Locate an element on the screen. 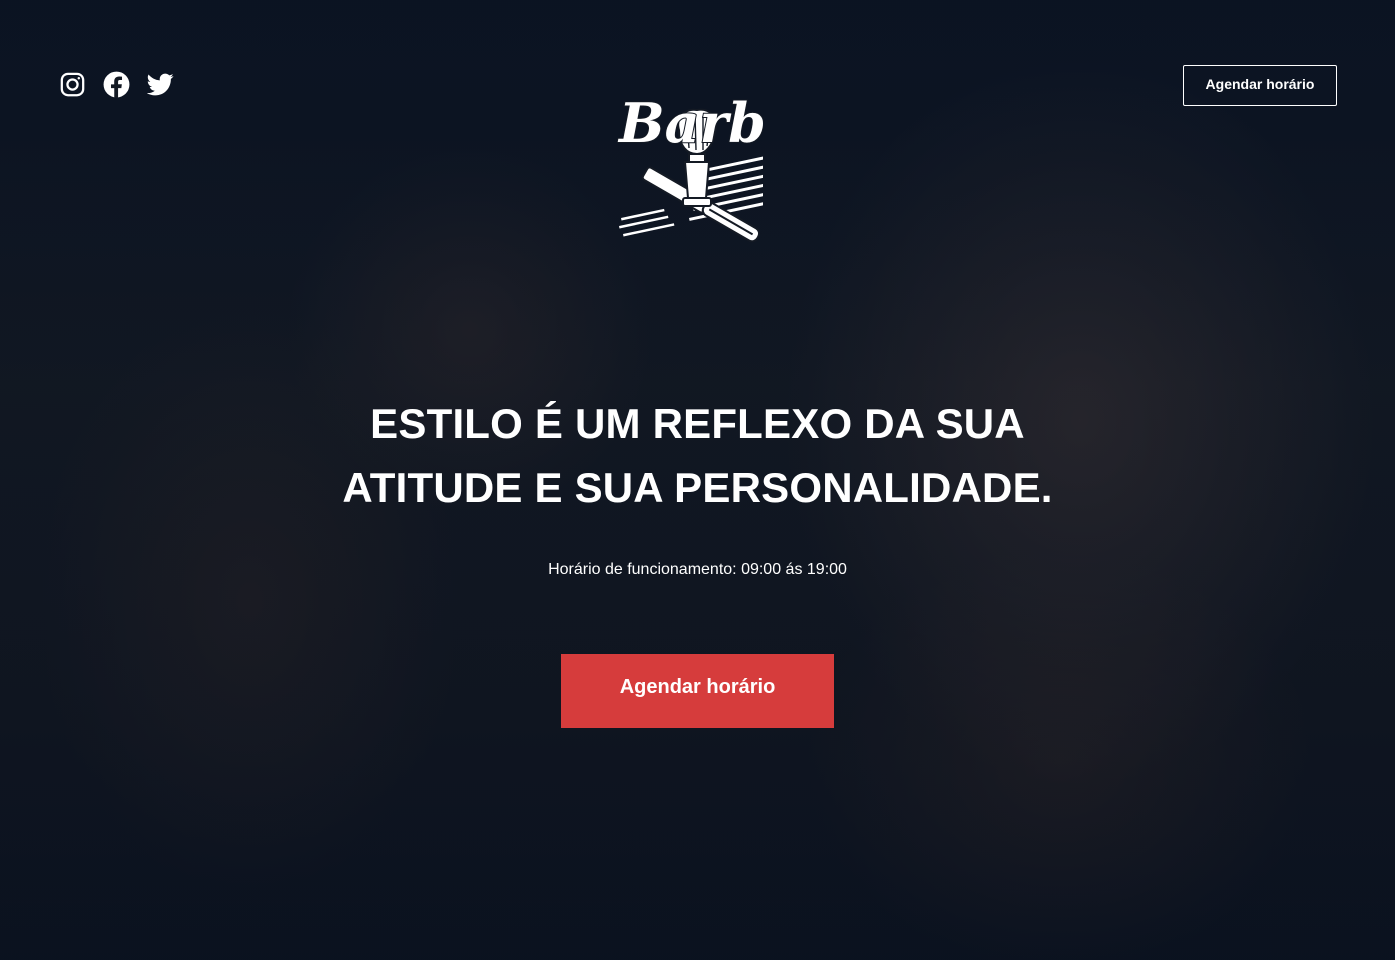 The width and height of the screenshot is (1395, 960). instagram-link is located at coordinates (72, 84).